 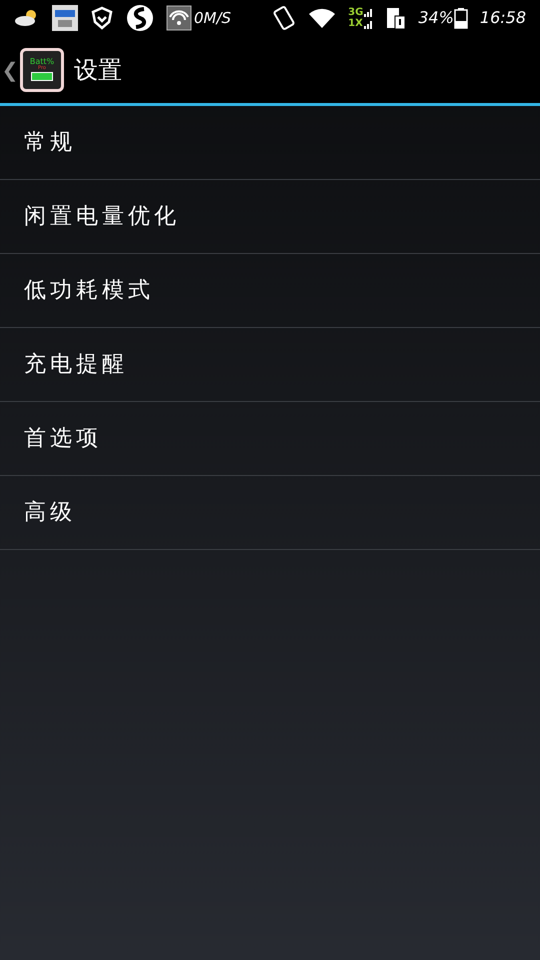 What do you see at coordinates (461, 18) in the screenshot?
I see `battery-icon` at bounding box center [461, 18].